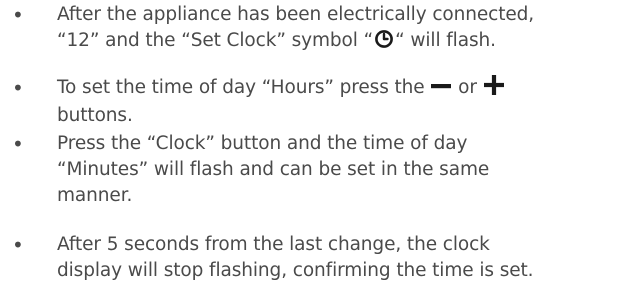  What do you see at coordinates (494, 89) in the screenshot?
I see `plus-button-icon` at bounding box center [494, 89].